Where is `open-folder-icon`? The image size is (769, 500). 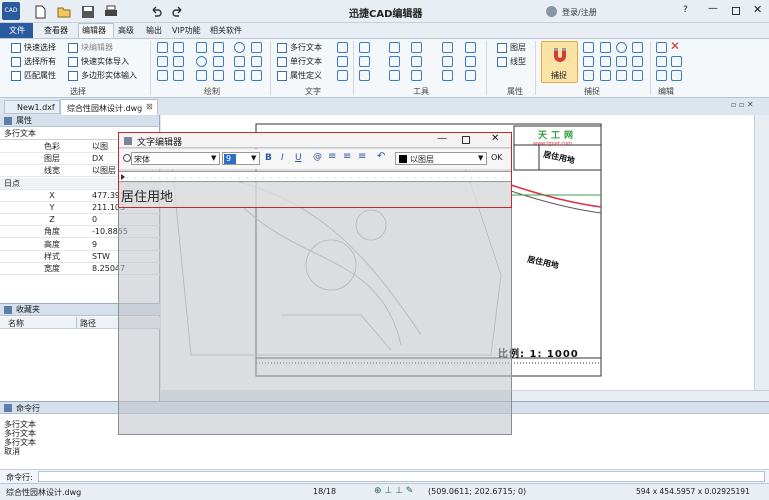 open-folder-icon is located at coordinates (64, 12).